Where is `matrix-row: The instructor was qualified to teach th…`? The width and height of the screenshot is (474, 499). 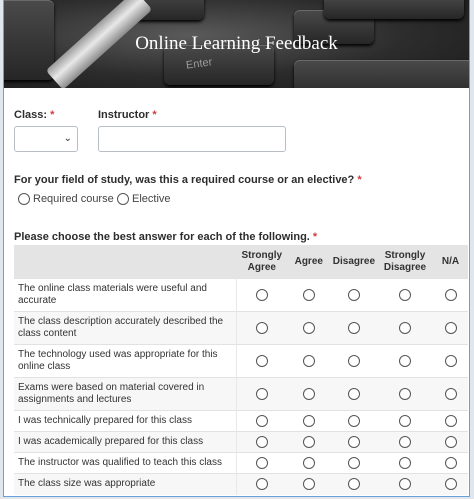
matrix-row: The instructor was qualified to teach th… is located at coordinates (241, 463).